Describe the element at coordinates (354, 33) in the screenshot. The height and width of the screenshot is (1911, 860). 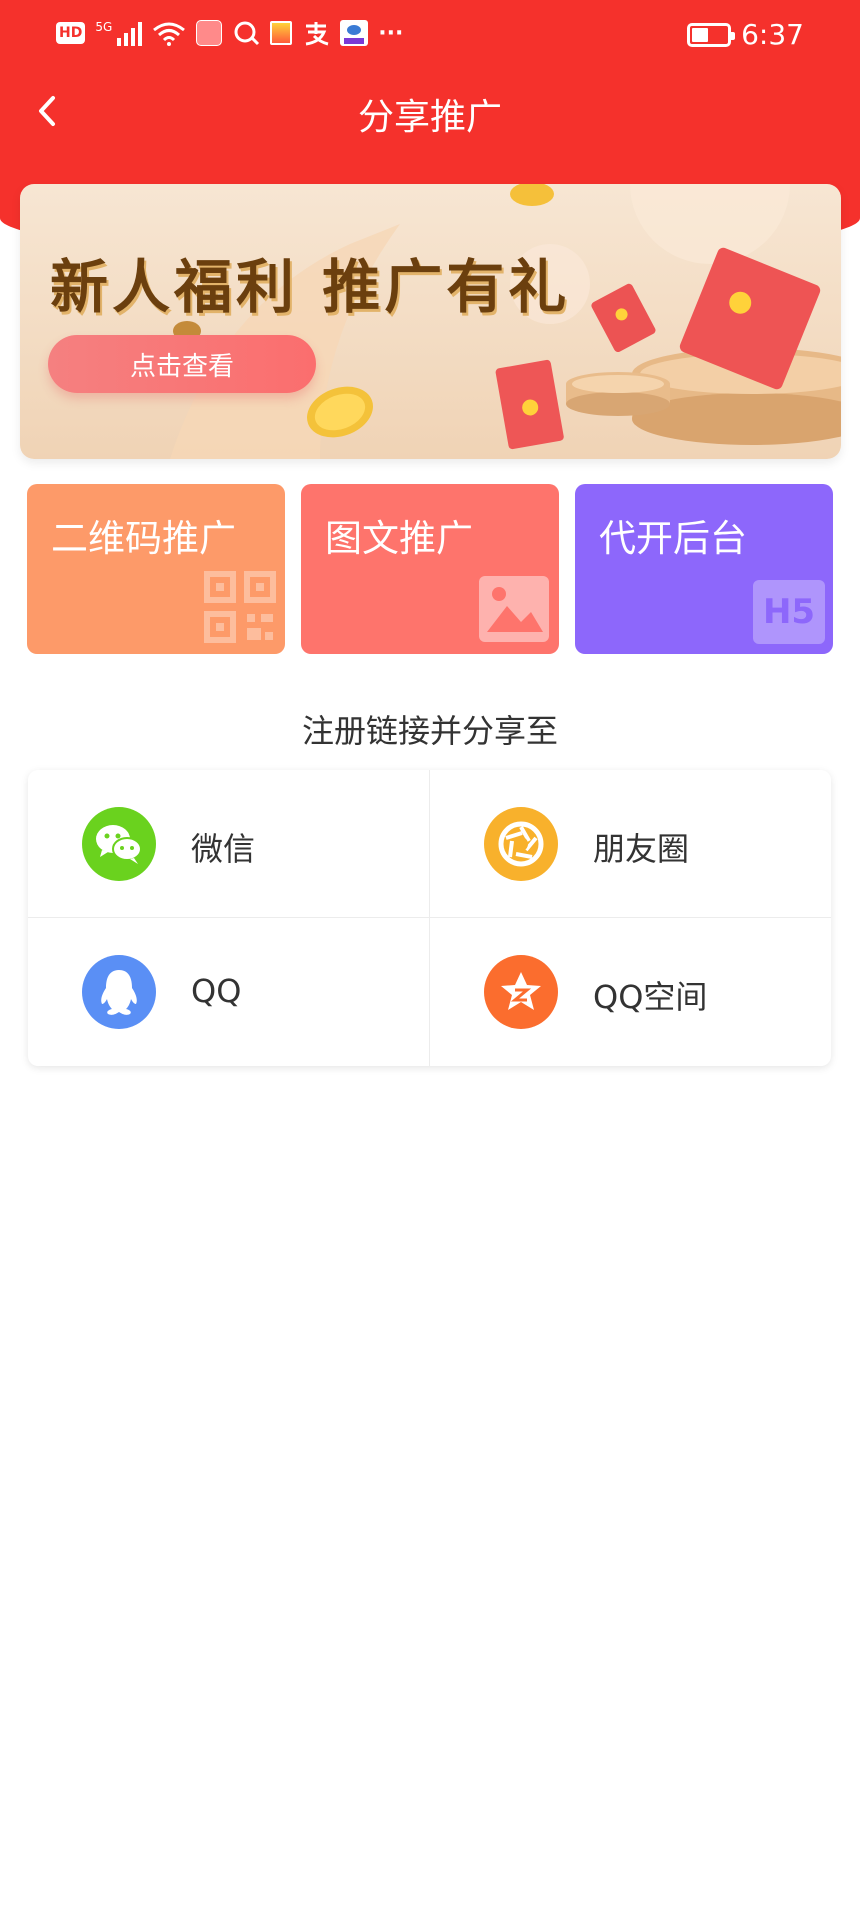
I see `eye-app-icon` at that location.